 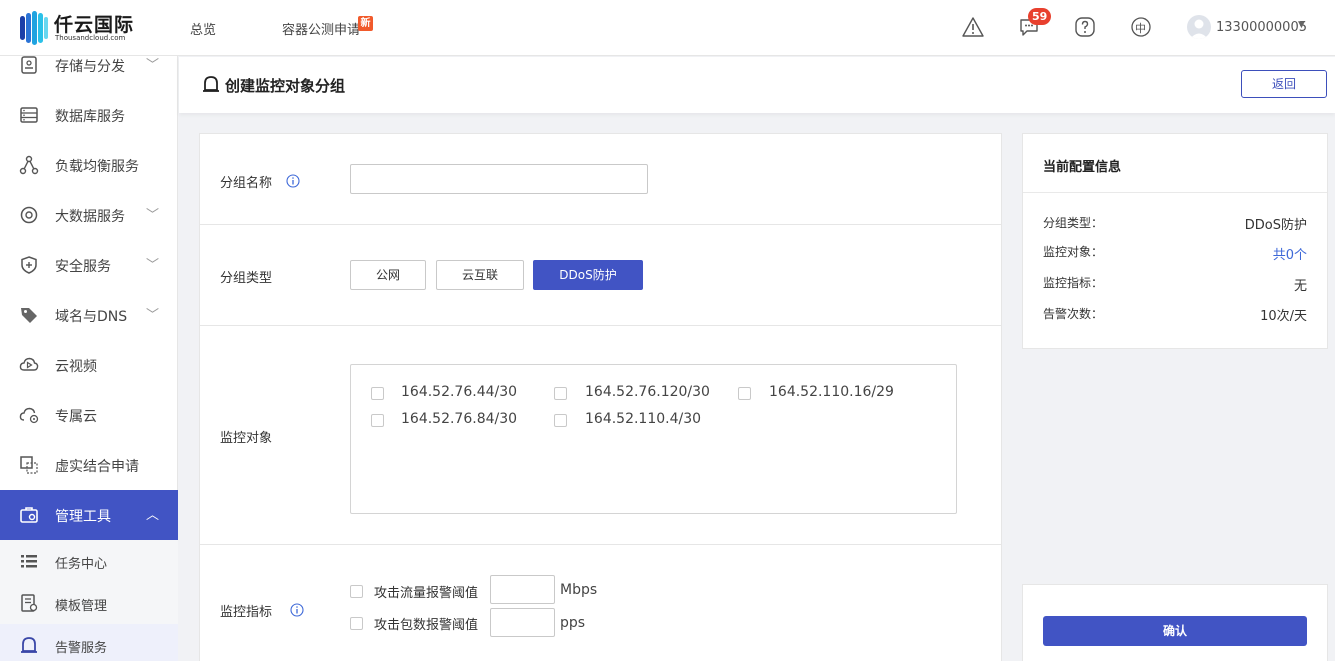 I want to click on group-name-input, so click(x=499, y=179).